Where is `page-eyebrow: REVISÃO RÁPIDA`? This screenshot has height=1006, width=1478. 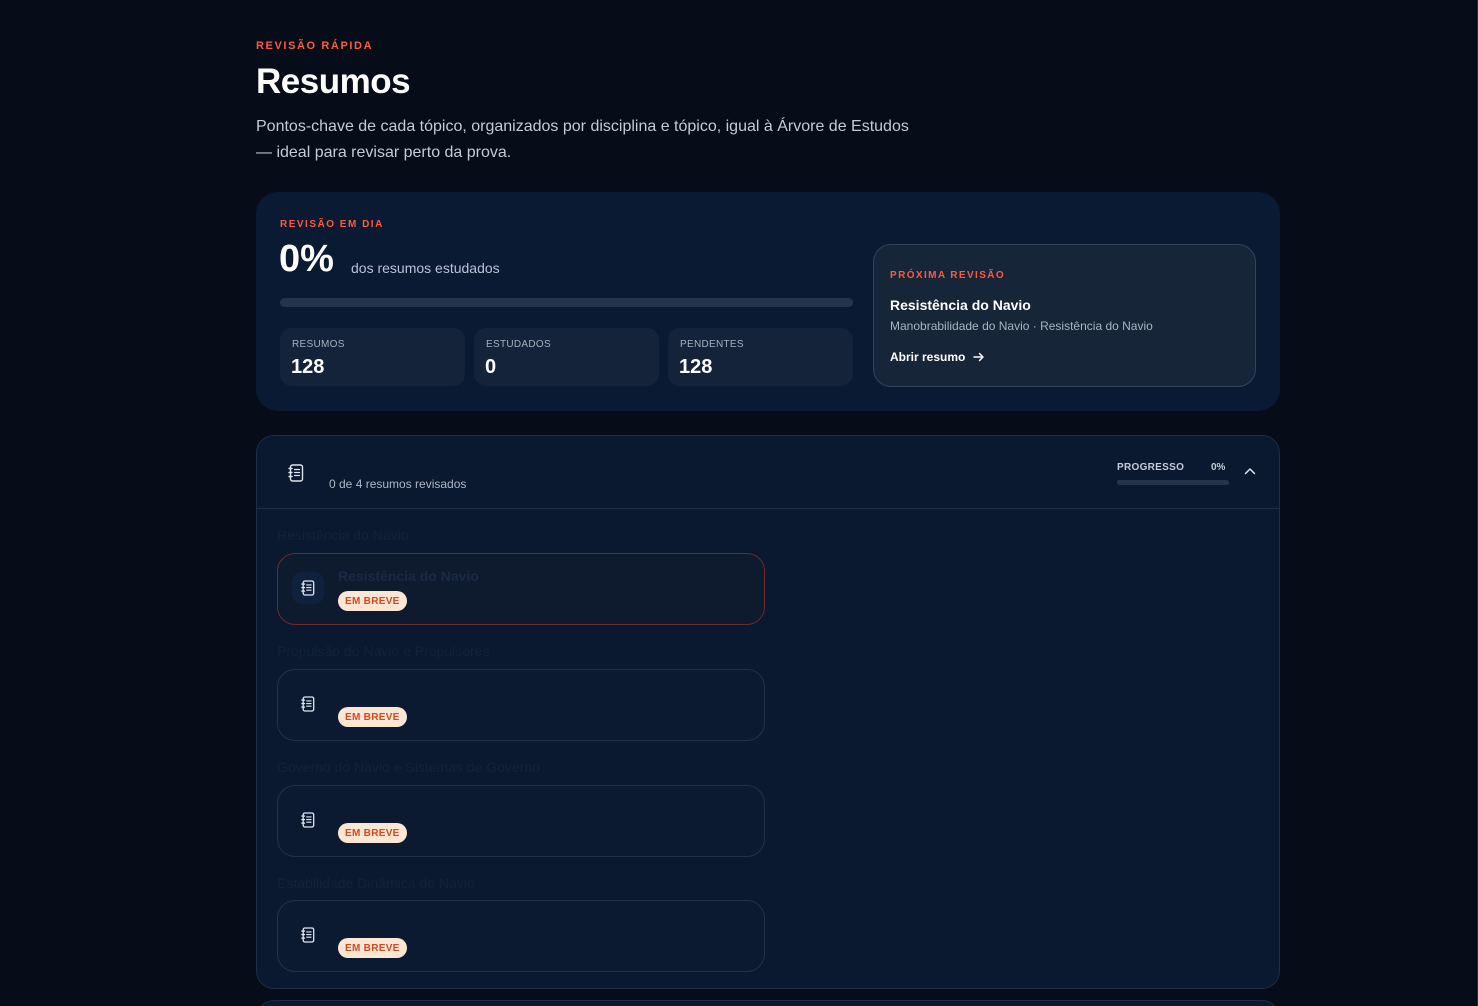
page-eyebrow: REVISÃO RÁPIDA is located at coordinates (315, 46).